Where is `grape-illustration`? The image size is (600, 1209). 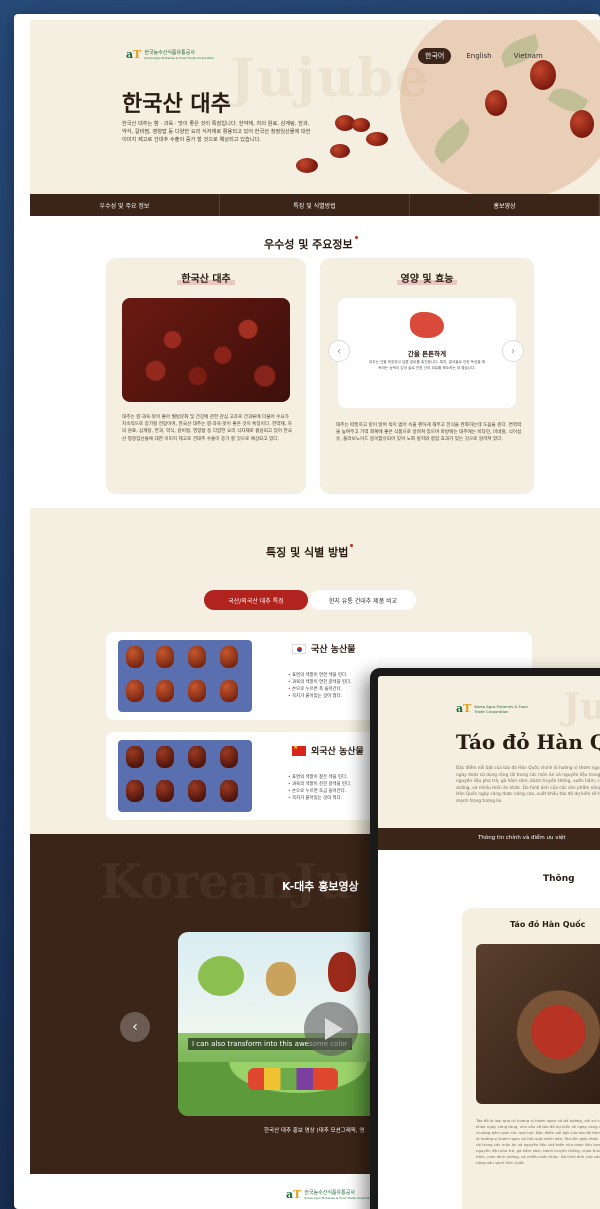 grape-illustration is located at coordinates (221, 976).